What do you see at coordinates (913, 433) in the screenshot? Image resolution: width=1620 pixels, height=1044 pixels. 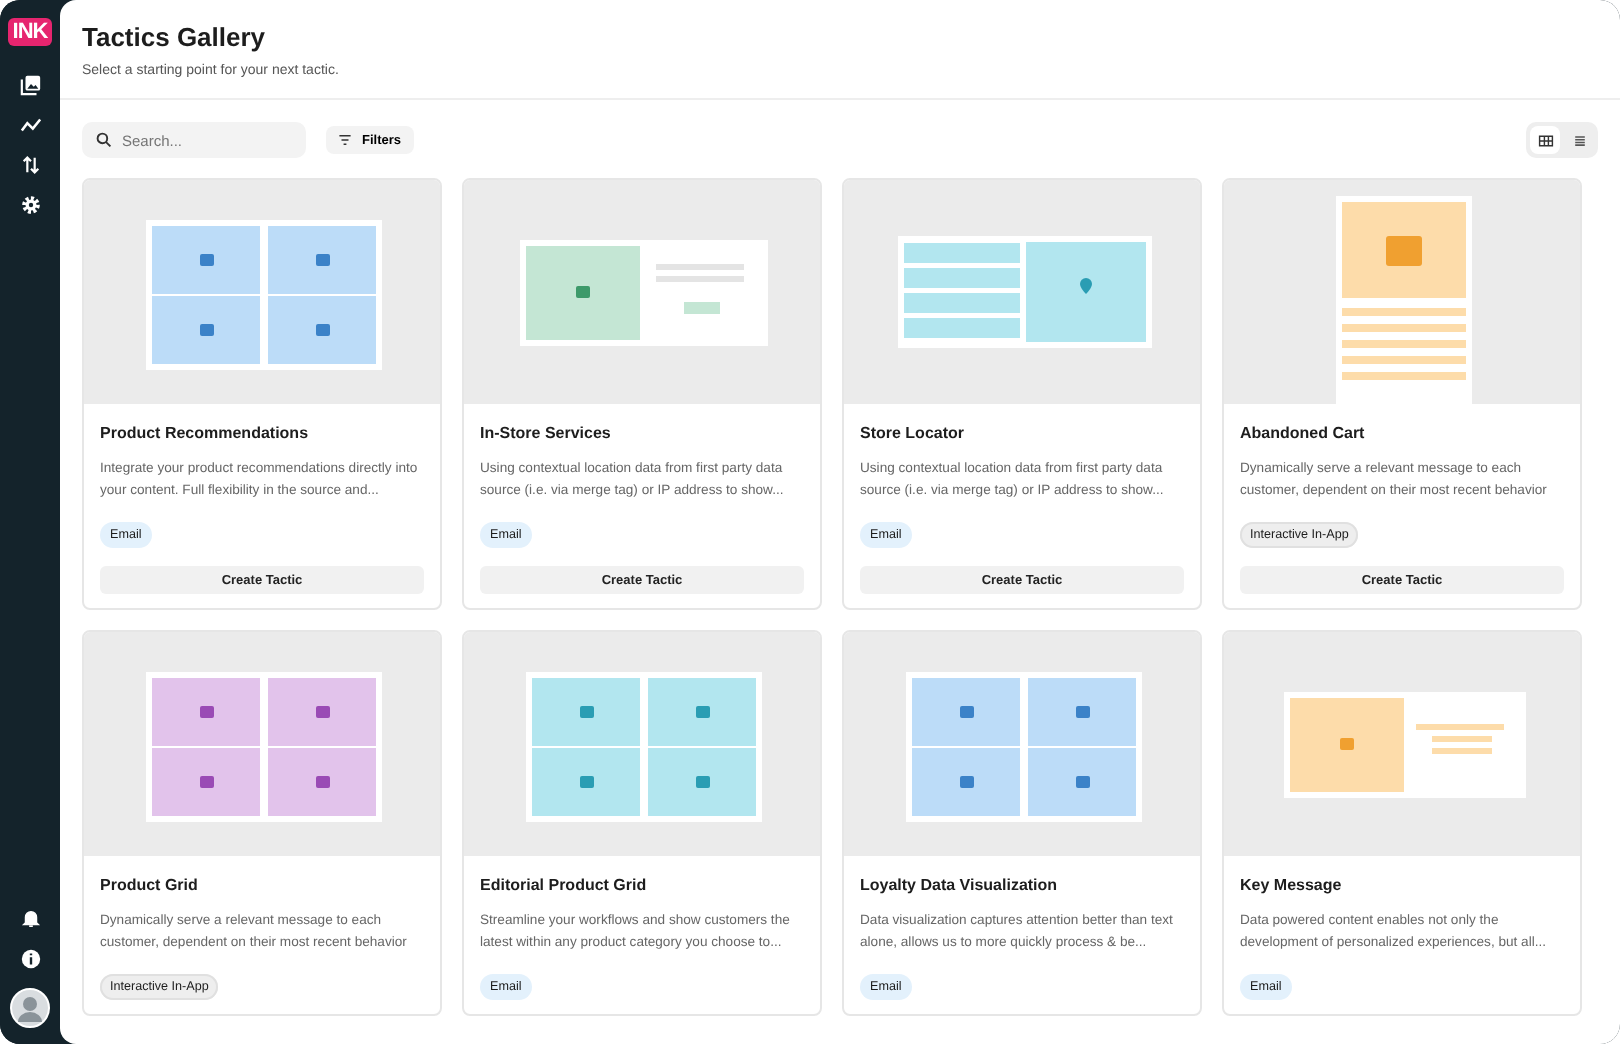 I see `card-title: Store Locator` at bounding box center [913, 433].